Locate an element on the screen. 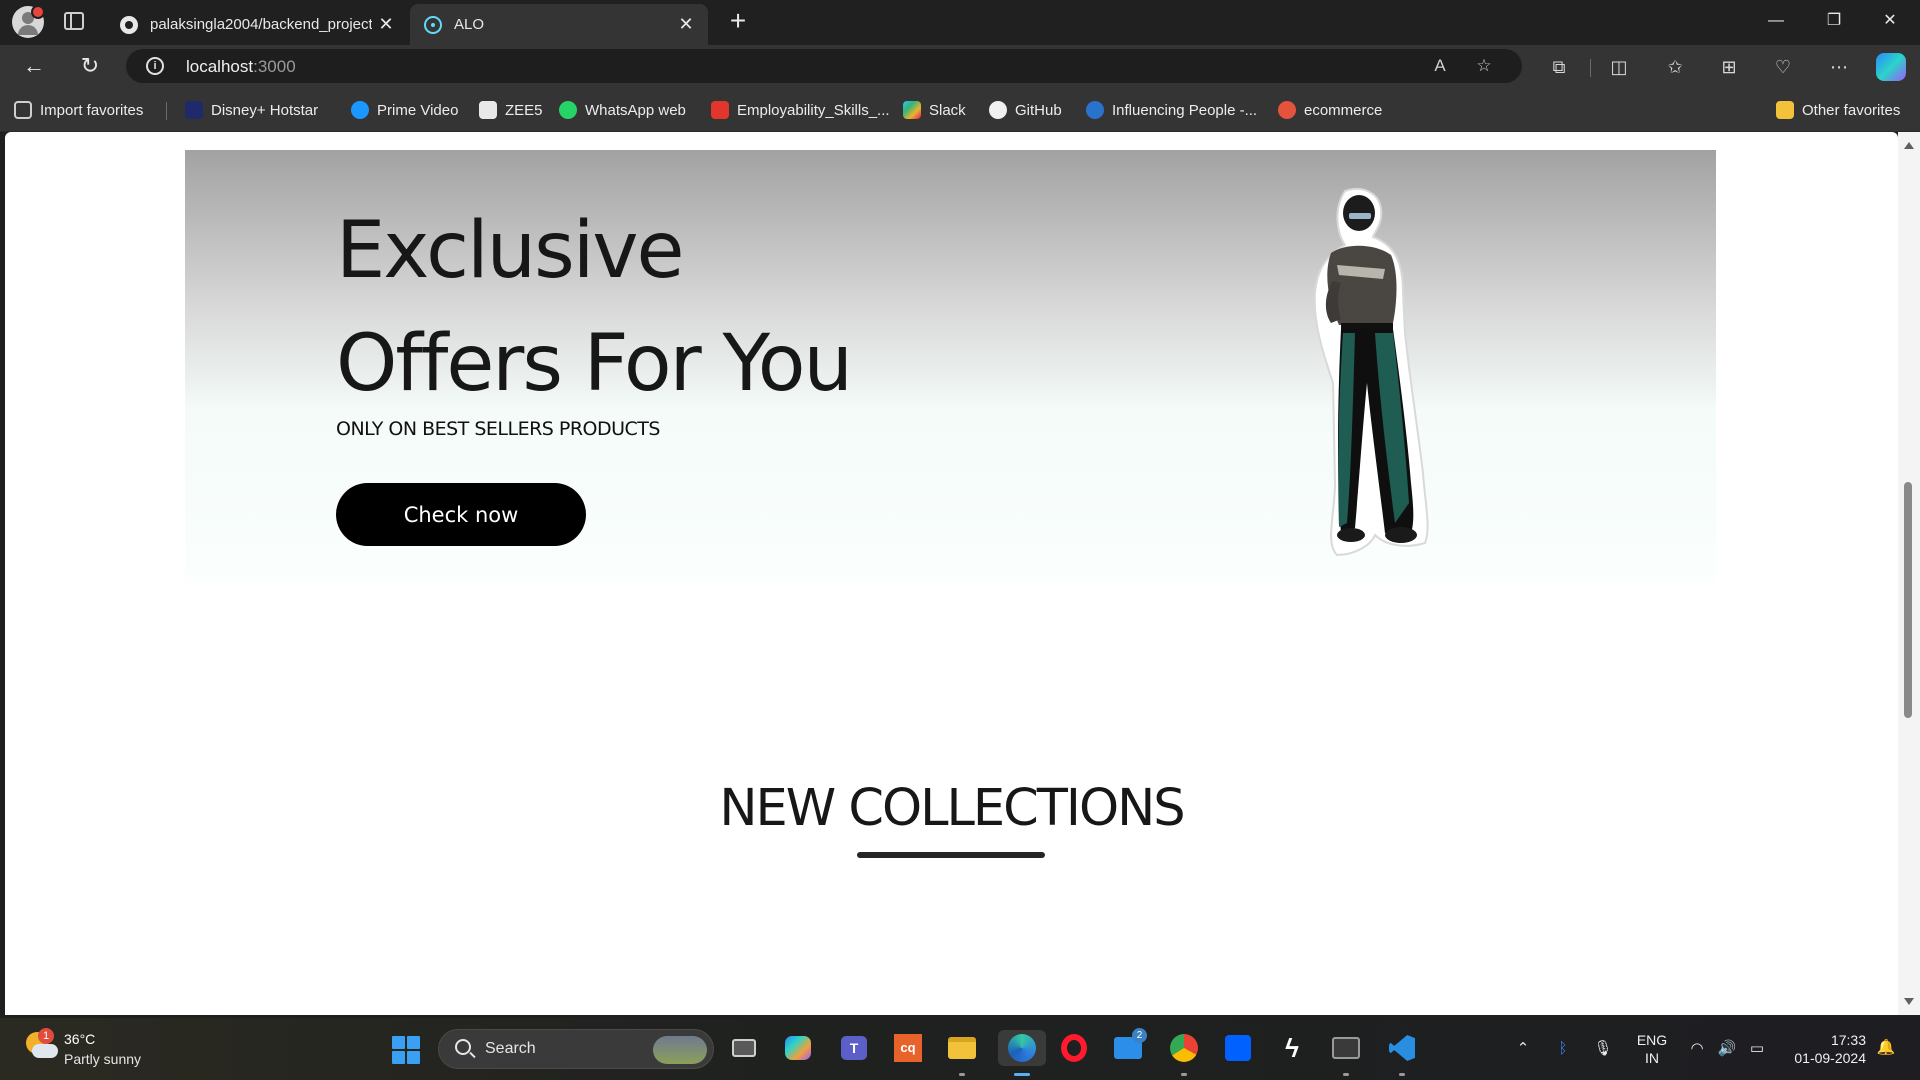 The width and height of the screenshot is (1920, 1080). zee5-icon is located at coordinates (488, 110).